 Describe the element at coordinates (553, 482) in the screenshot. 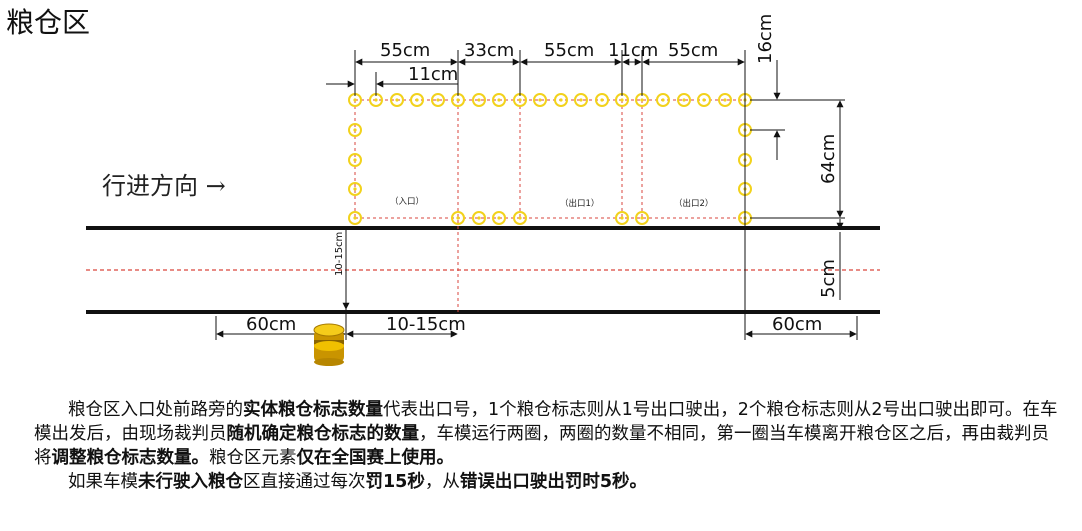

I see `desc-bold: 错误出口驶出罚时5秒。` at that location.